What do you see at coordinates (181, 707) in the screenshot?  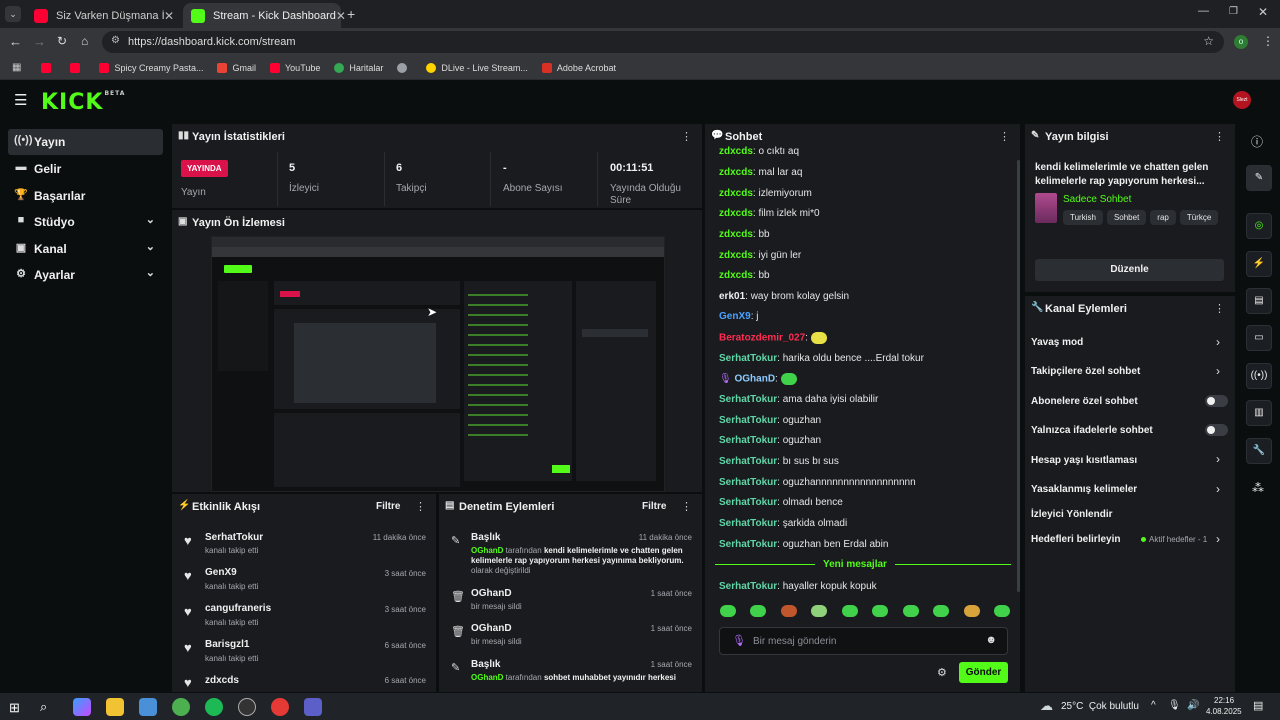 I see `chrome-icon` at bounding box center [181, 707].